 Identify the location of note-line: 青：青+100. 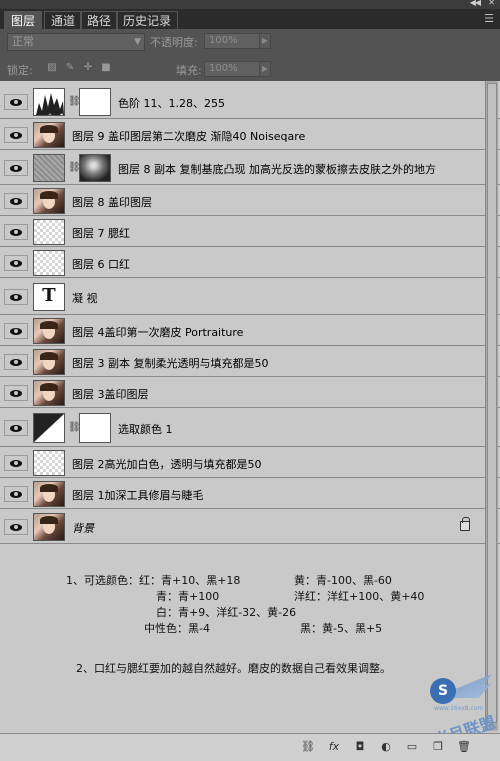
(188, 596).